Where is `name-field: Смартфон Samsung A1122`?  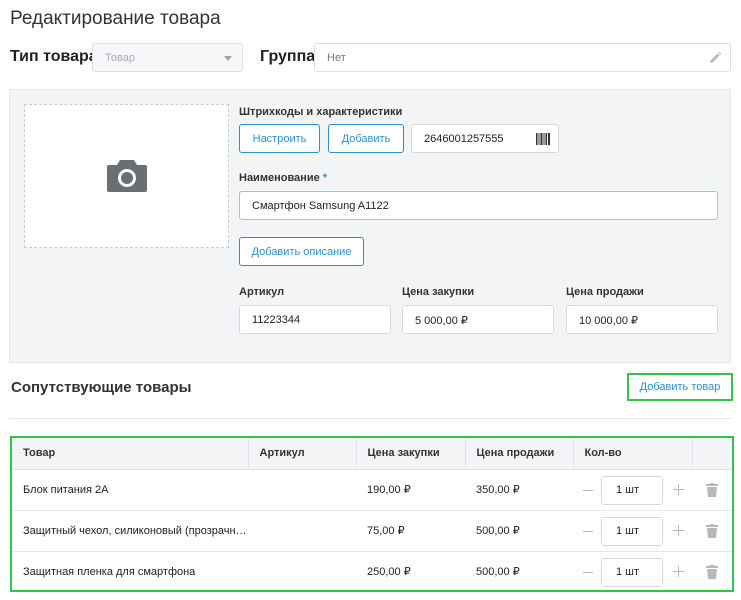
name-field: Смартфон Samsung A1122 is located at coordinates (478, 205).